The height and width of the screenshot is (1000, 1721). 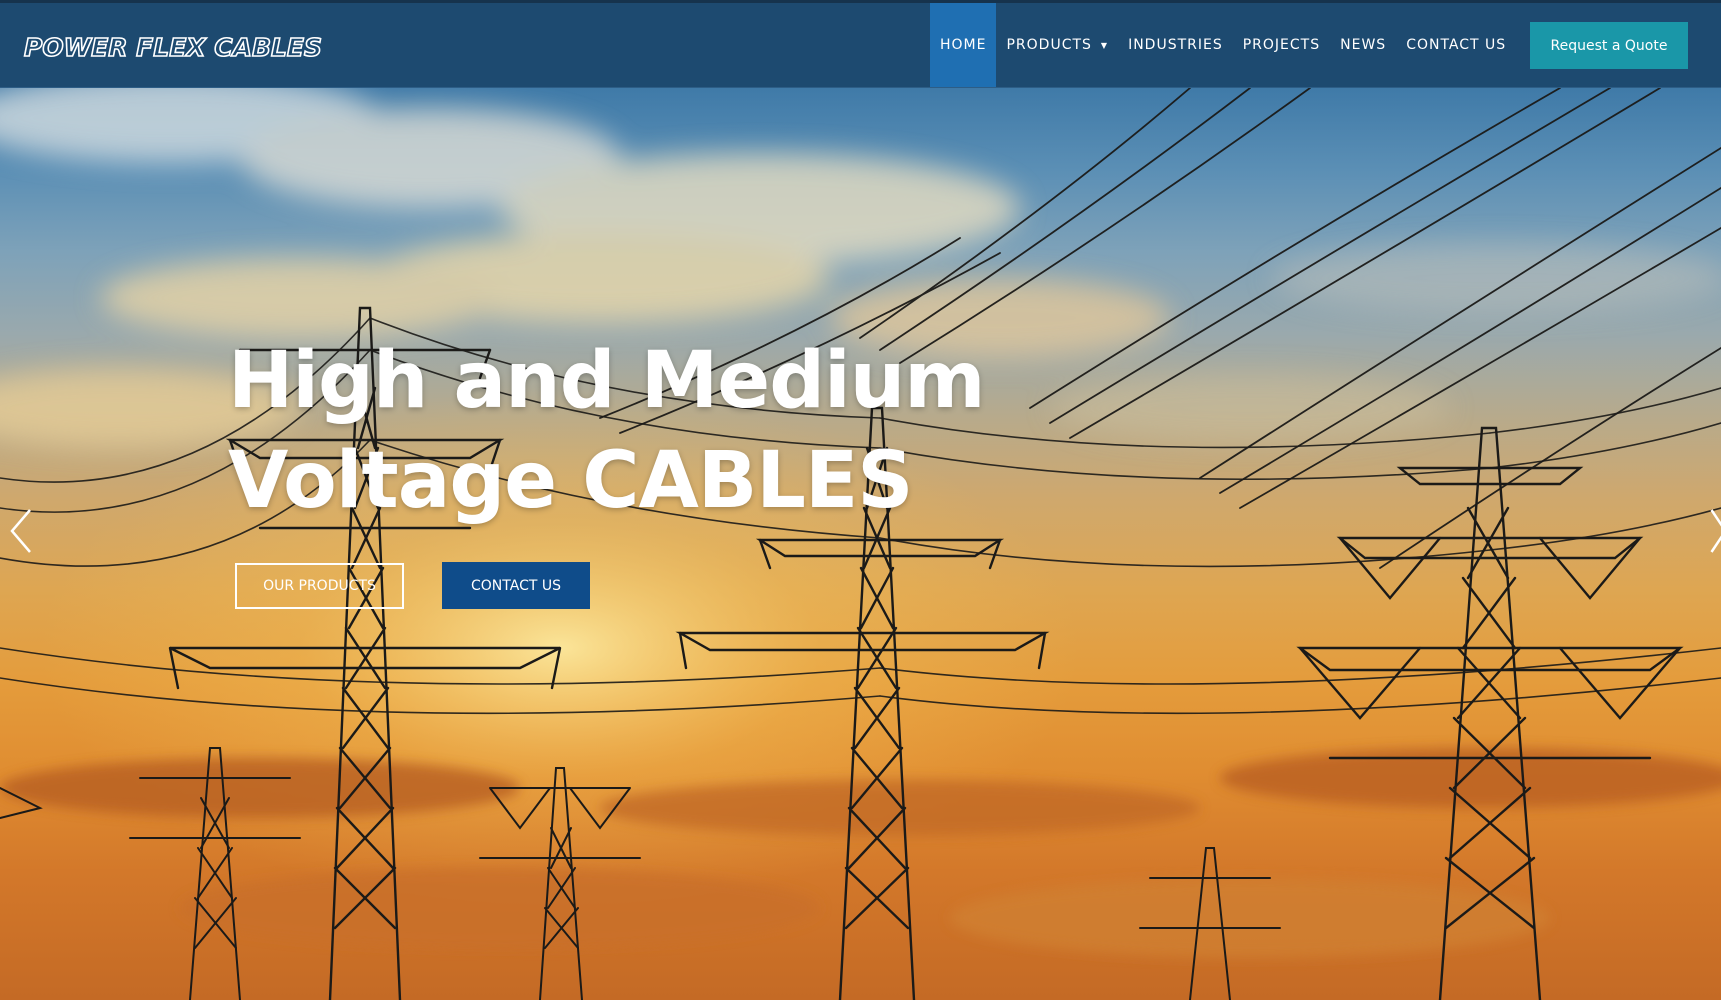 What do you see at coordinates (173, 47) in the screenshot?
I see `site-logo: POWER FLEX CABLES` at bounding box center [173, 47].